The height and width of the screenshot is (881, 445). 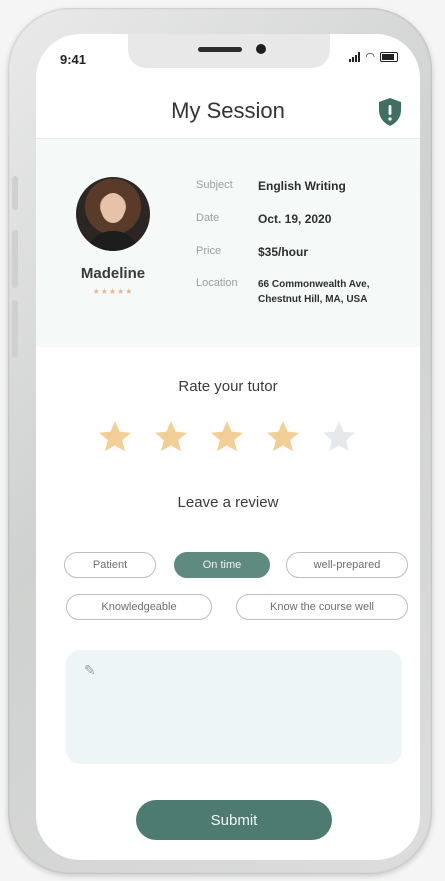 I want to click on price-value: $35/hour, so click(x=283, y=252).